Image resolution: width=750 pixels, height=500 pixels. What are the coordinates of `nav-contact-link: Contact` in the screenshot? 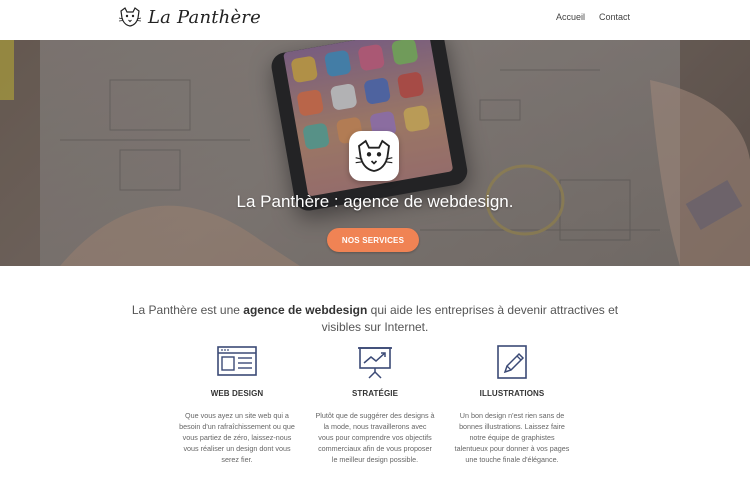 It's located at (614, 17).